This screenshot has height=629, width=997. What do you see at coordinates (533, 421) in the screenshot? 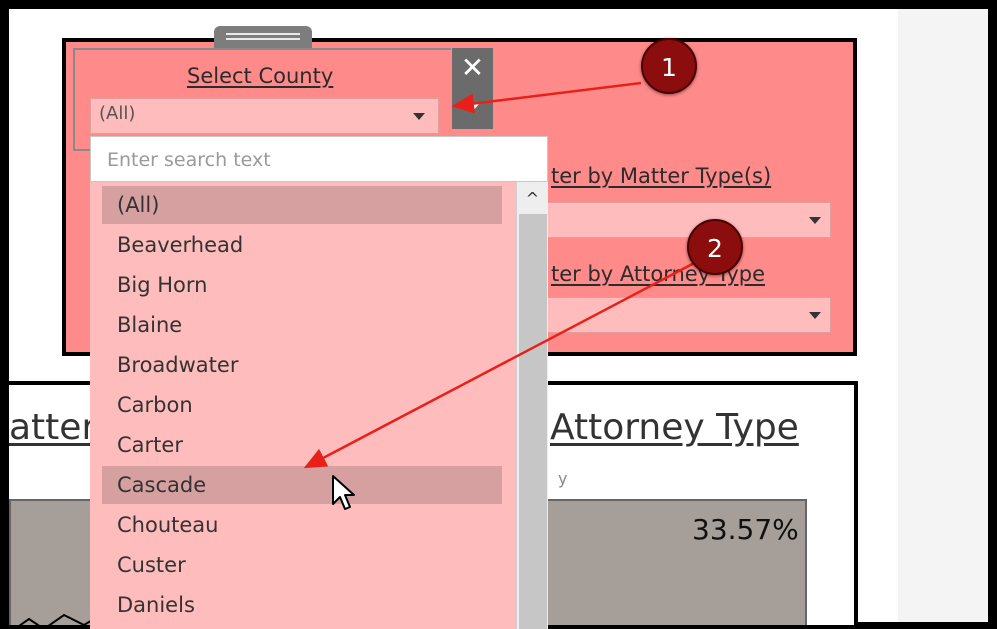
I see `scrollbar-thumb` at bounding box center [533, 421].